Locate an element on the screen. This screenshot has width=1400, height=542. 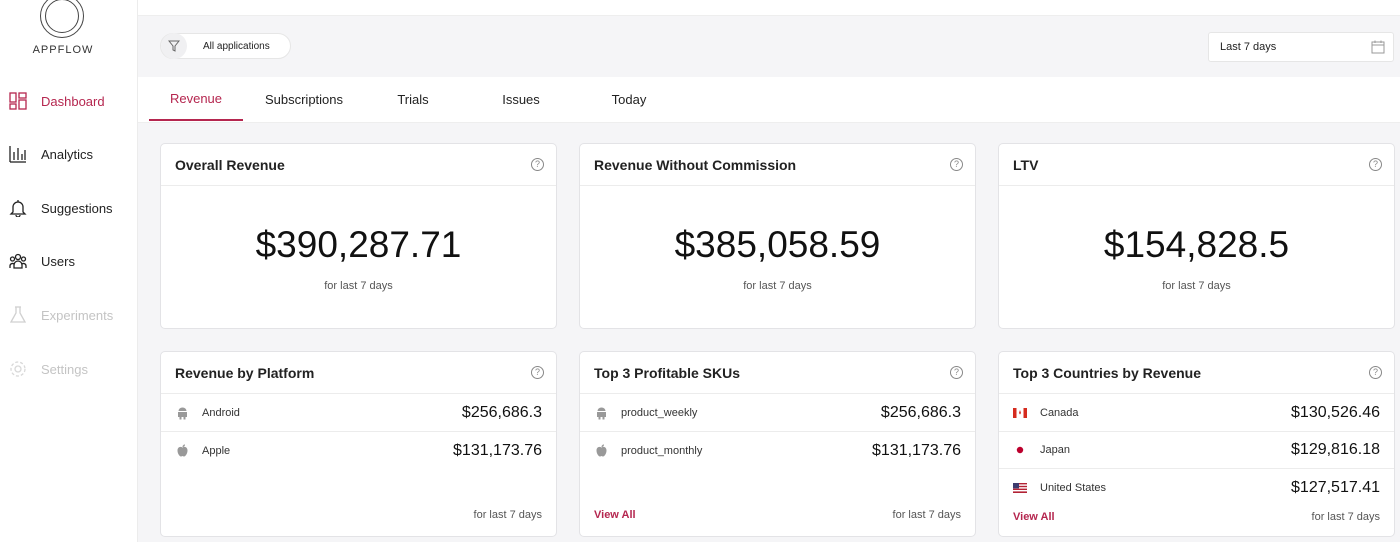
card-title: Top 3 Profitable SKUs is located at coordinates (667, 372).